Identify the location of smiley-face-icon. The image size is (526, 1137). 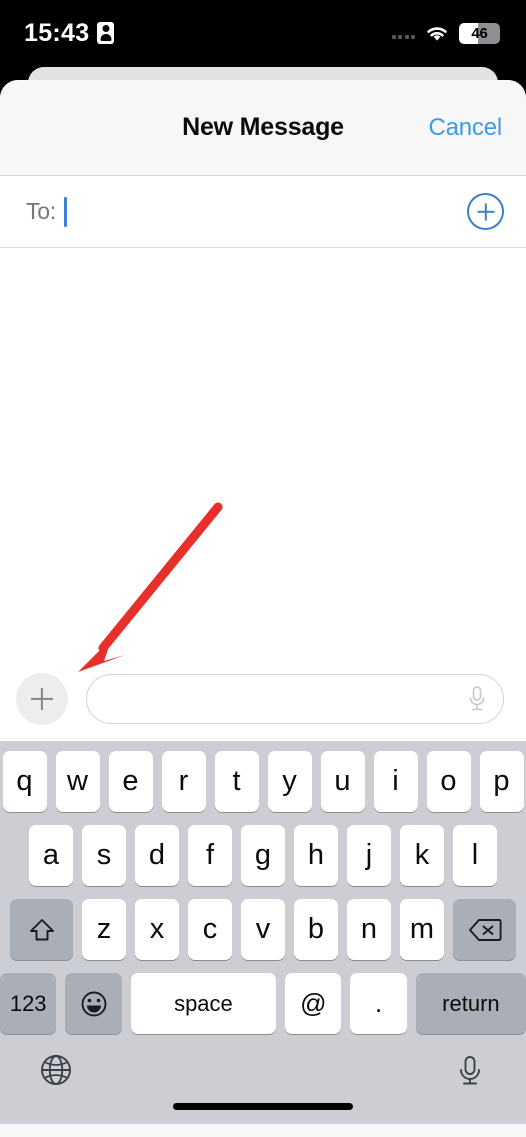
(93, 1003).